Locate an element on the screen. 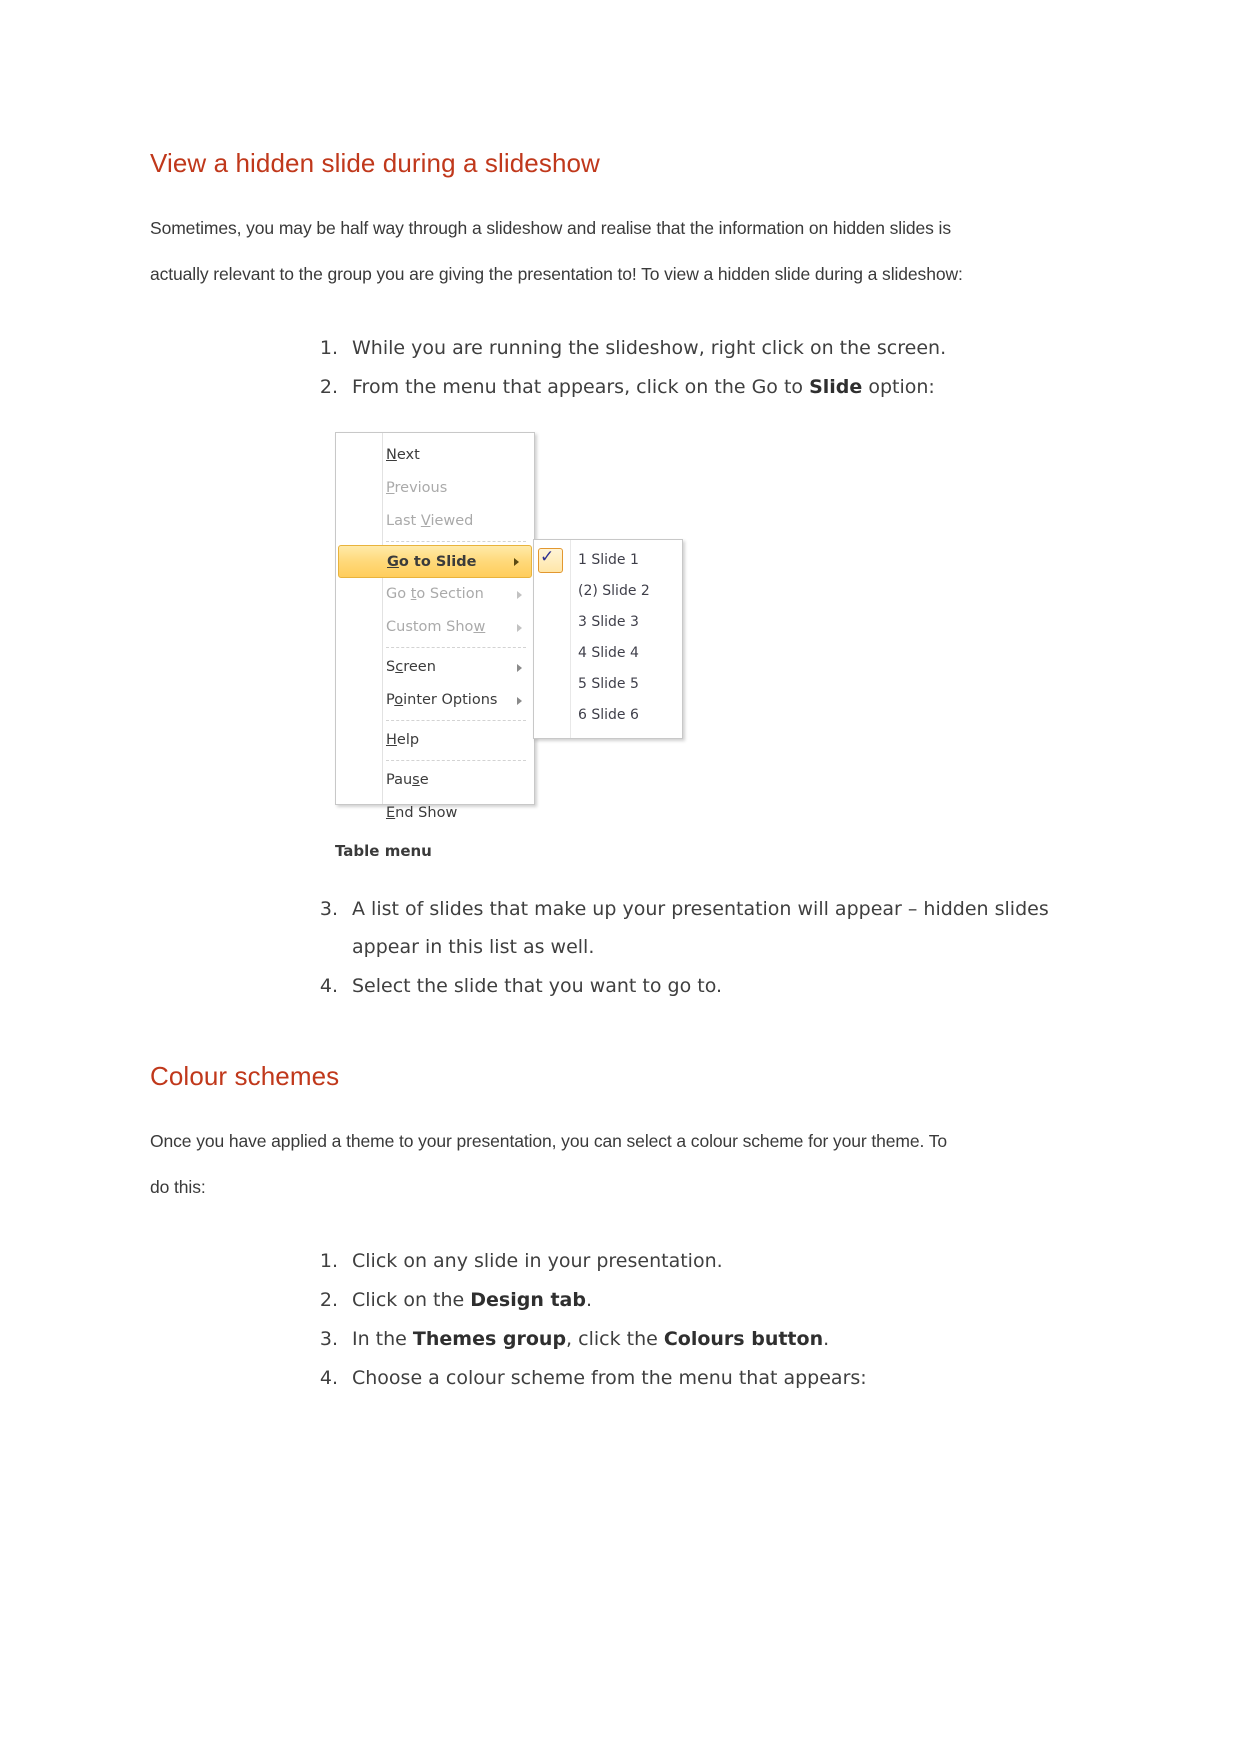 This screenshot has height=1754, width=1241. colour-schemes-paragraph-line-2: do this: is located at coordinates (178, 1187).